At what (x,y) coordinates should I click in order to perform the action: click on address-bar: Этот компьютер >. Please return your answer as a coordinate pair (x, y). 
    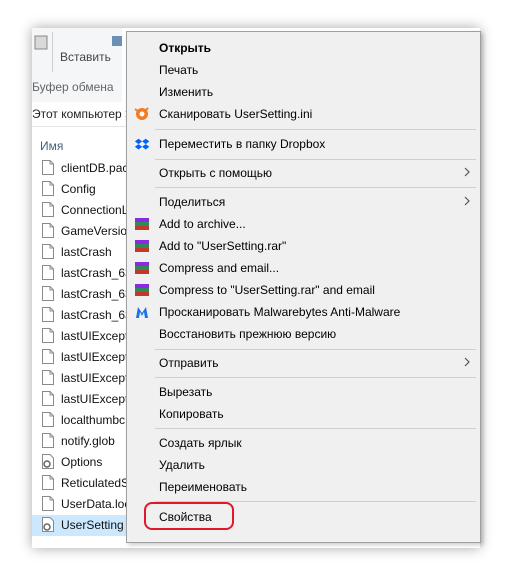
    Looking at the image, I should click on (82, 114).